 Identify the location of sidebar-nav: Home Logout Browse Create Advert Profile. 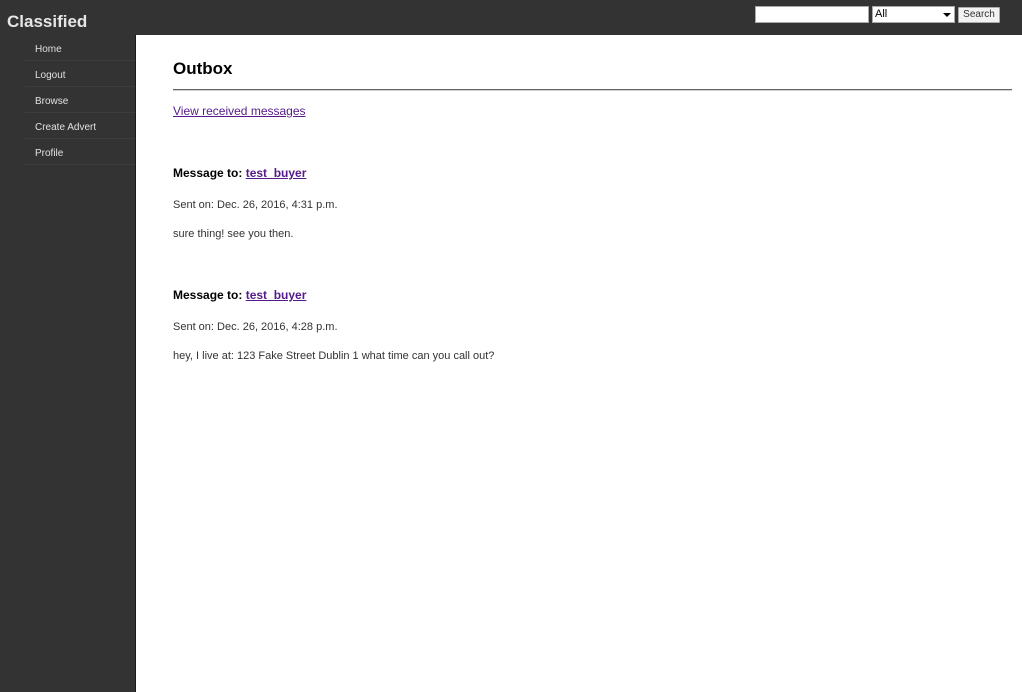
(67, 100).